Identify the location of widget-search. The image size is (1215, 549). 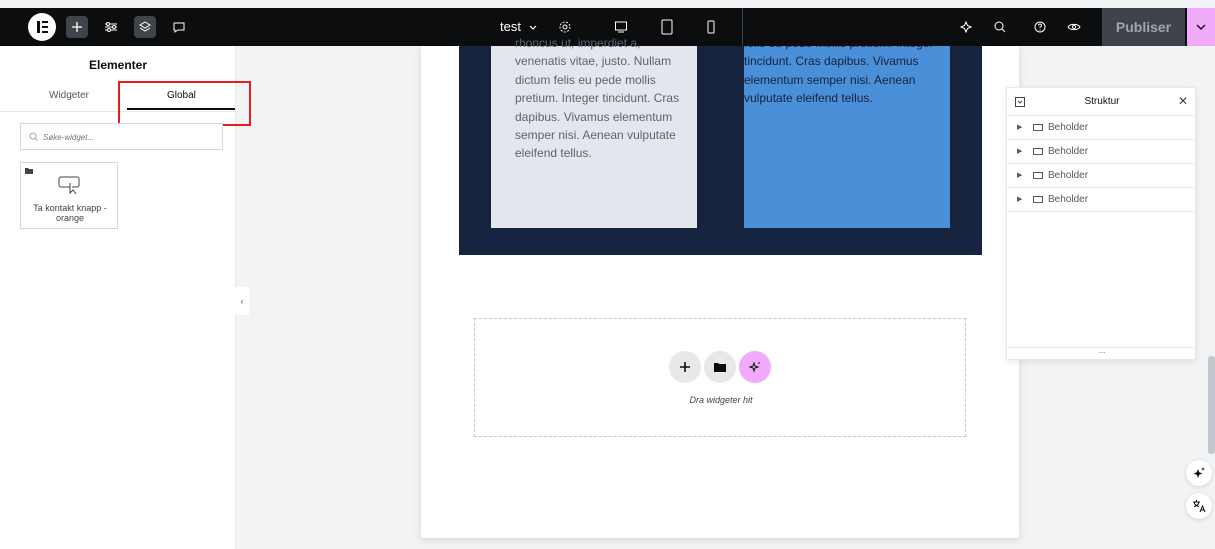
(121, 136).